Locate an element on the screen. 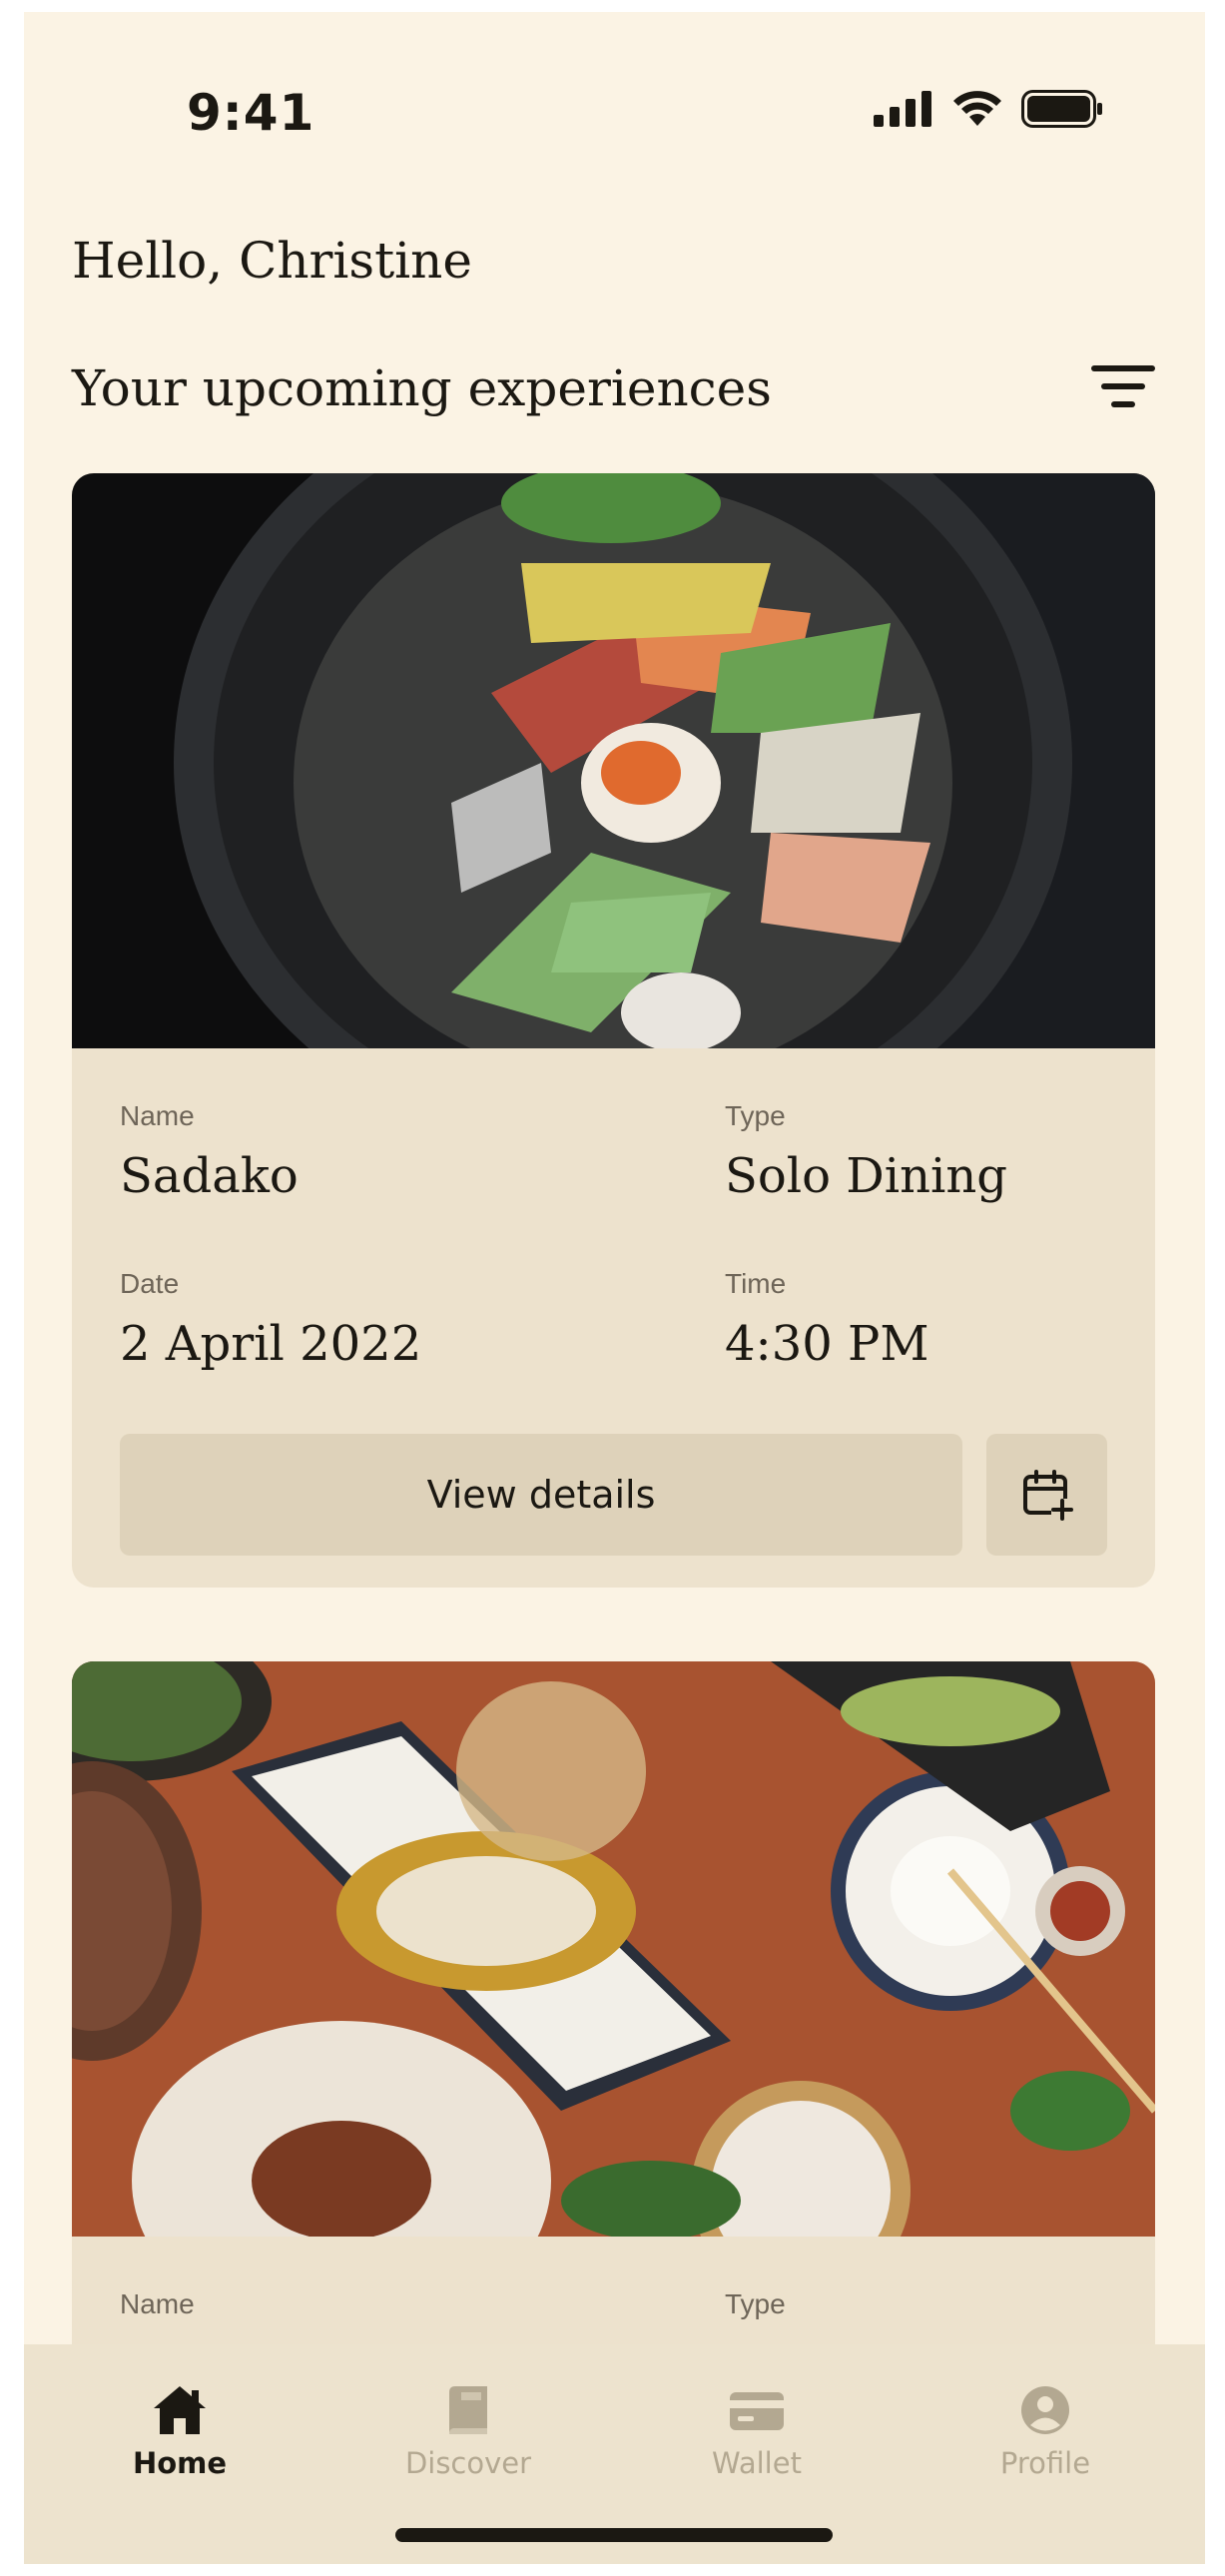  experience-type: Solo Dining is located at coordinates (866, 1176).